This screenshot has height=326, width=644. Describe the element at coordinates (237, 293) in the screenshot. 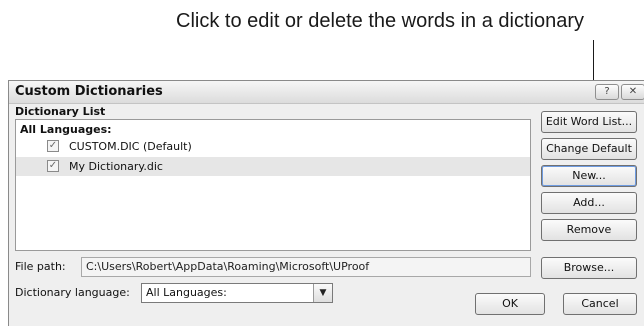

I see `dictionary-language-select: All Languages: ▼` at that location.